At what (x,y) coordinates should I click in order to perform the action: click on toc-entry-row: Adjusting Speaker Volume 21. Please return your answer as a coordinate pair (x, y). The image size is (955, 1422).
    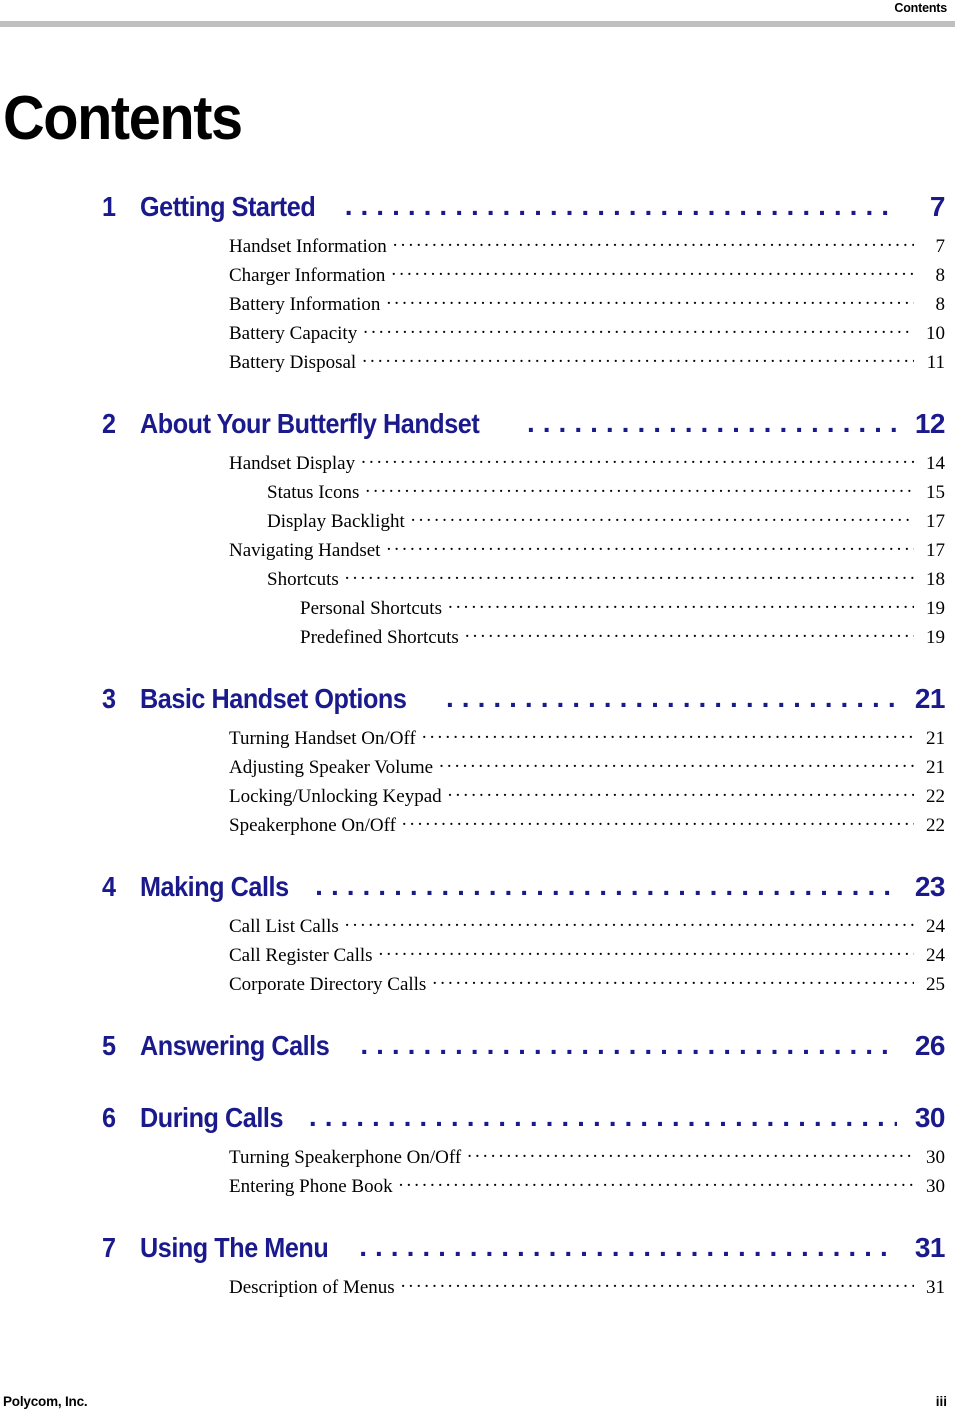
    Looking at the image, I should click on (477, 767).